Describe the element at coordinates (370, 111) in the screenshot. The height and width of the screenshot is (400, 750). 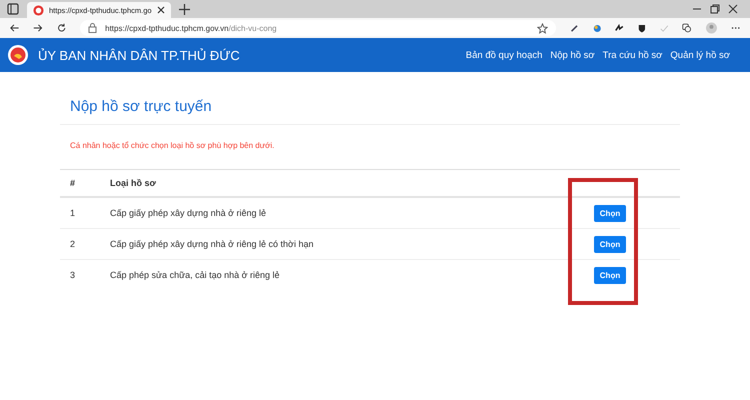
I see `page-title: Nộp hồ sơ trực tuyến` at that location.